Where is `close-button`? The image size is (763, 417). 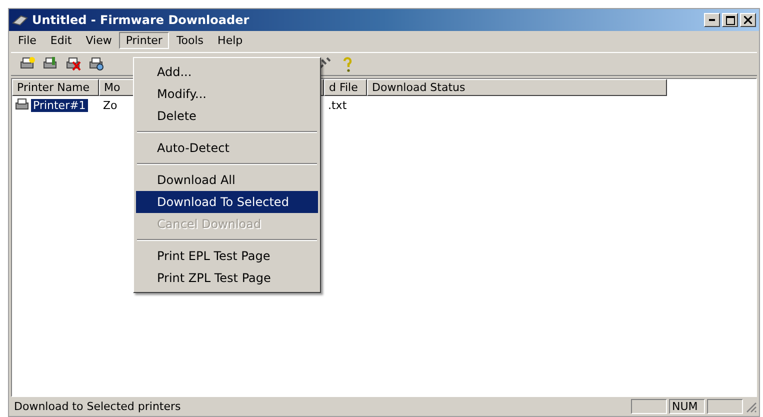 close-button is located at coordinates (748, 20).